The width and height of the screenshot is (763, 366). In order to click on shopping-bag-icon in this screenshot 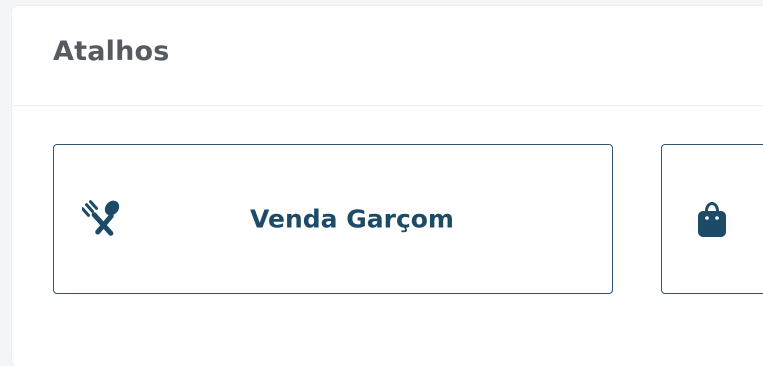, I will do `click(712, 219)`.